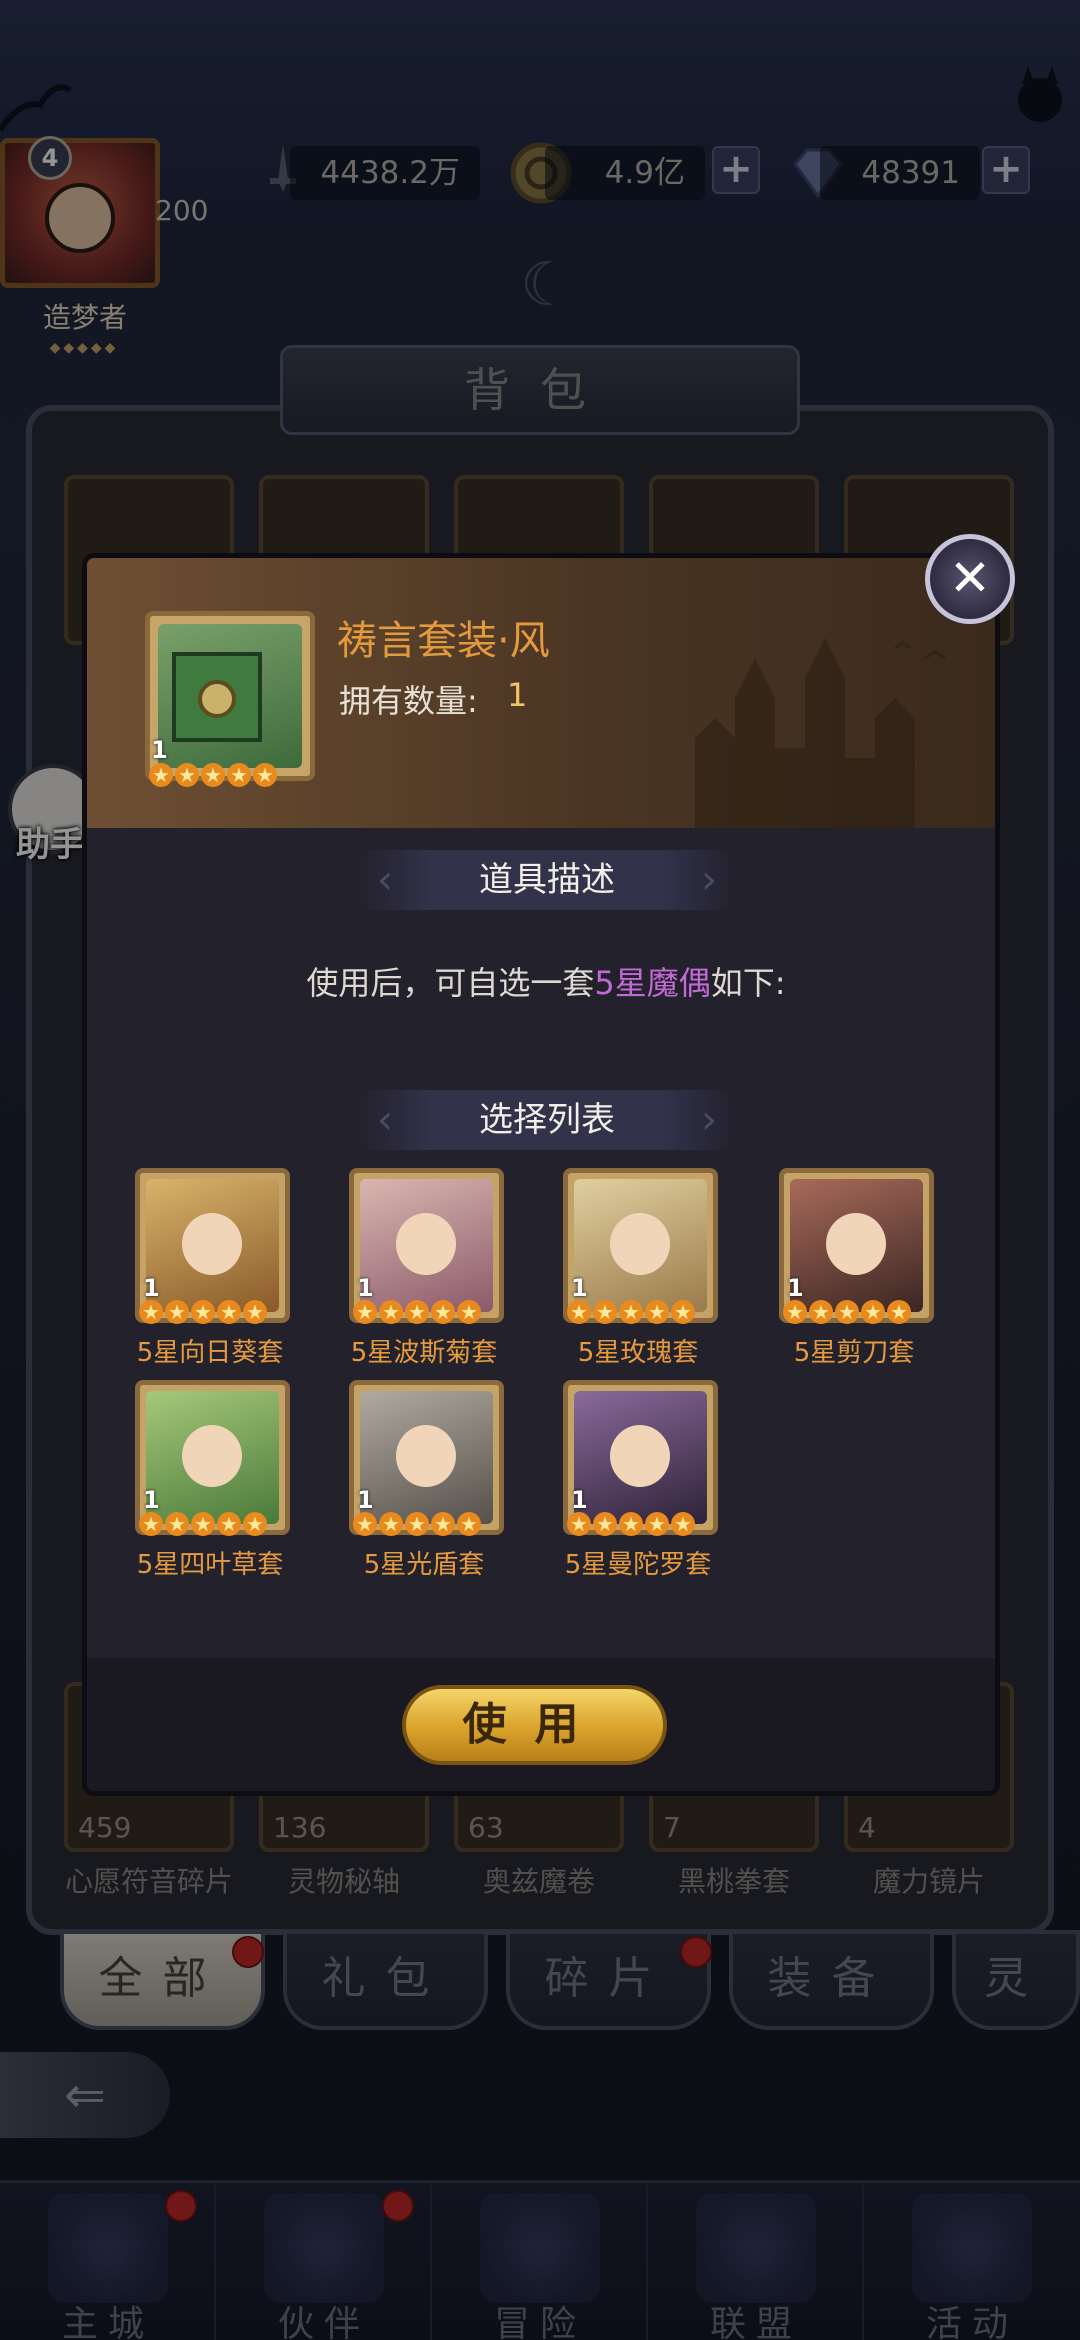 This screenshot has height=2340, width=1080. I want to click on desc-highlight: 5星魔偶, so click(652, 983).